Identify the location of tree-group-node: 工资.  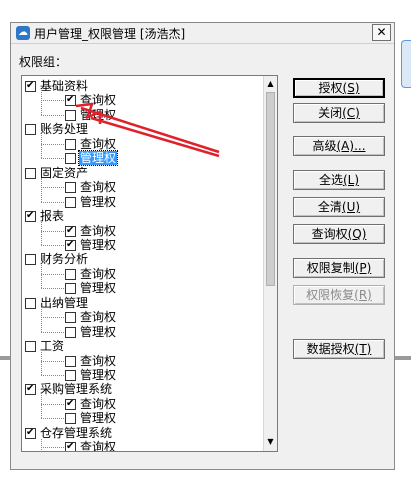
(45, 346).